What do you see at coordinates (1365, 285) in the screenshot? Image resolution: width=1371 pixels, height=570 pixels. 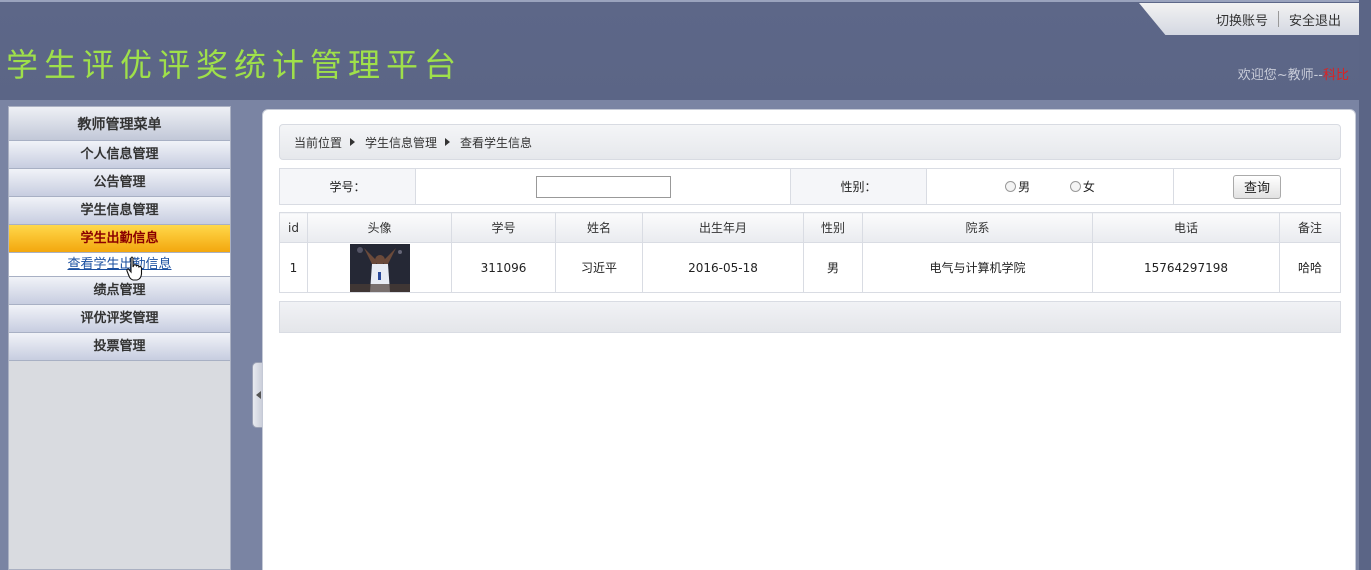 I see `window-edge` at bounding box center [1365, 285].